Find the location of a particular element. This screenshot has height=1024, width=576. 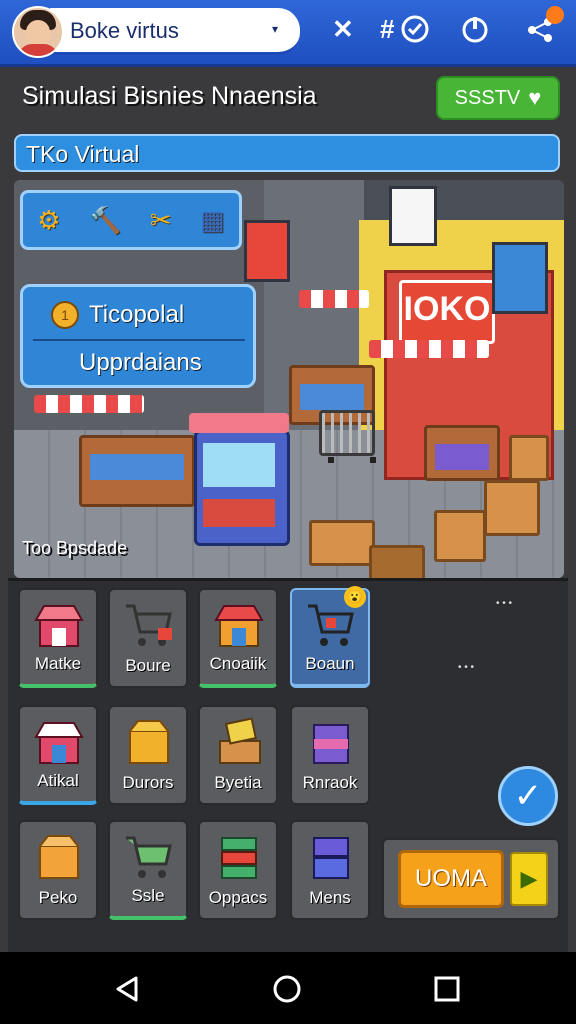

system-nav-bar is located at coordinates (288, 988).